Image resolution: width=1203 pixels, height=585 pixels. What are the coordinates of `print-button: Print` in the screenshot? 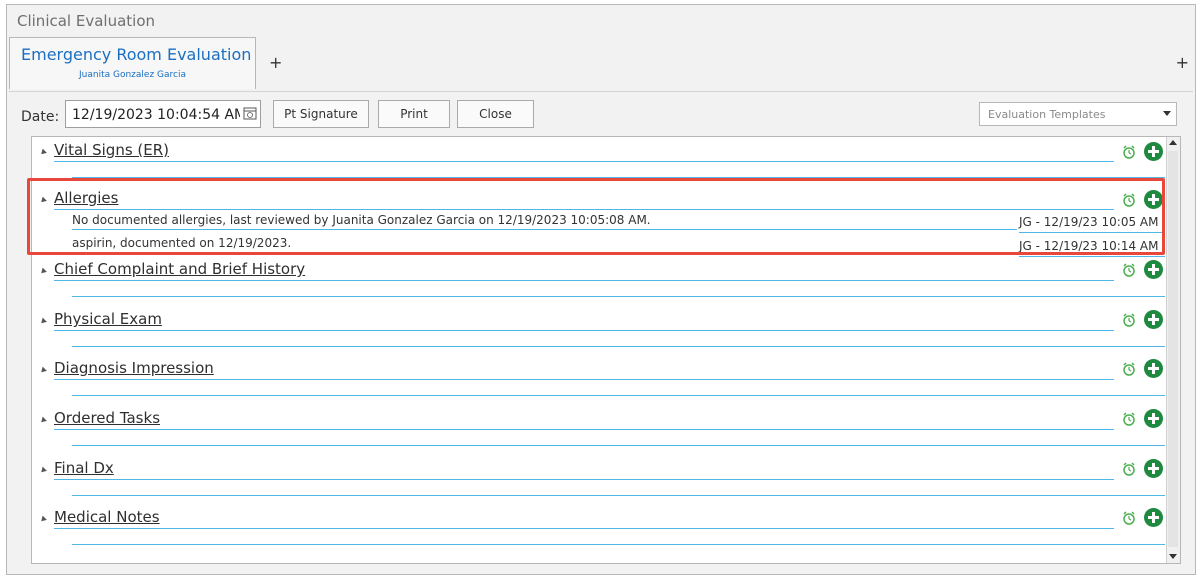 It's located at (414, 114).